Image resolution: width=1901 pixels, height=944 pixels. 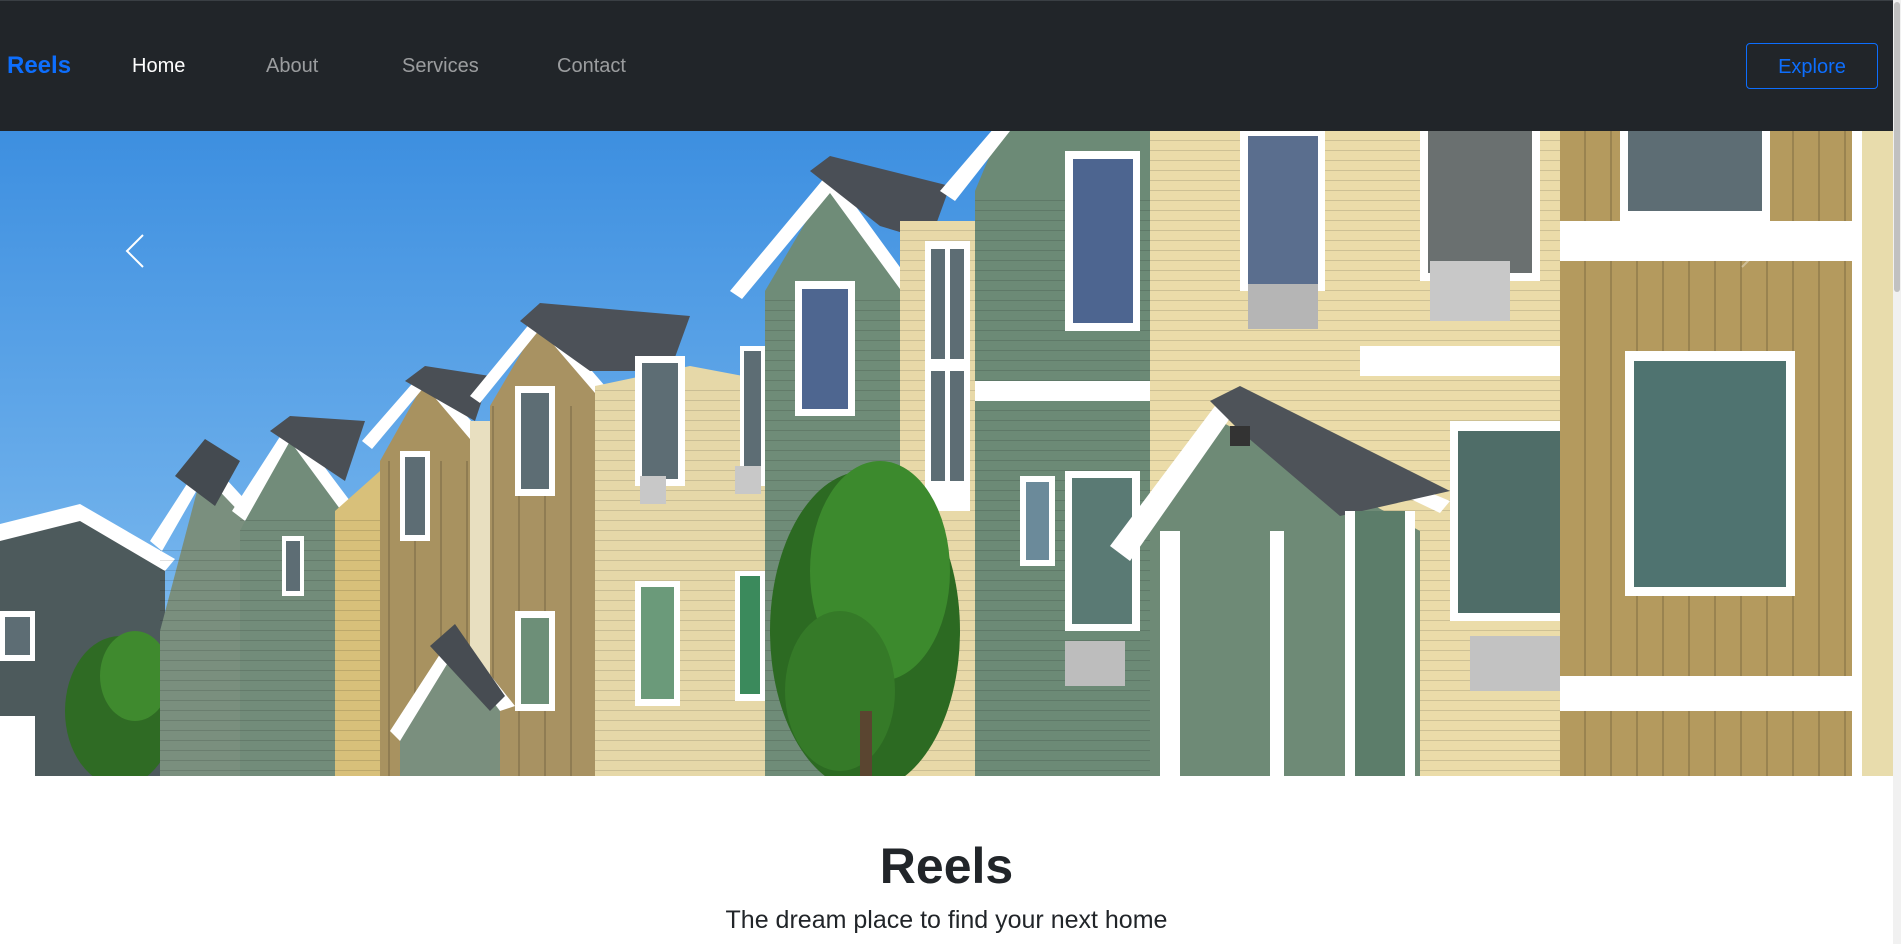 I want to click on brand-logo-link: Reels, so click(x=39, y=66).